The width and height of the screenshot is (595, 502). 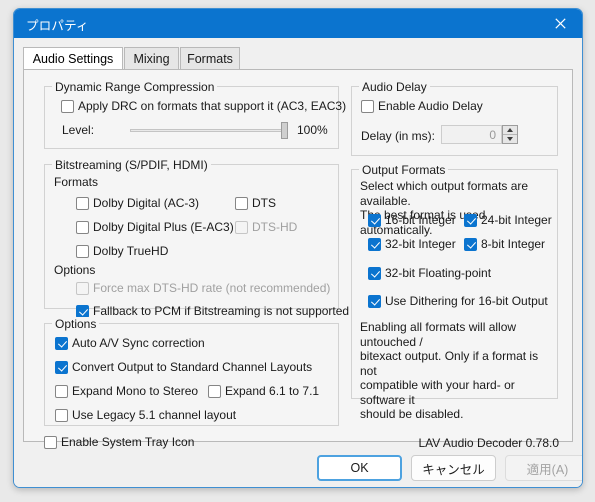 I want to click on apply-button: 適用(A), so click(x=543, y=468).